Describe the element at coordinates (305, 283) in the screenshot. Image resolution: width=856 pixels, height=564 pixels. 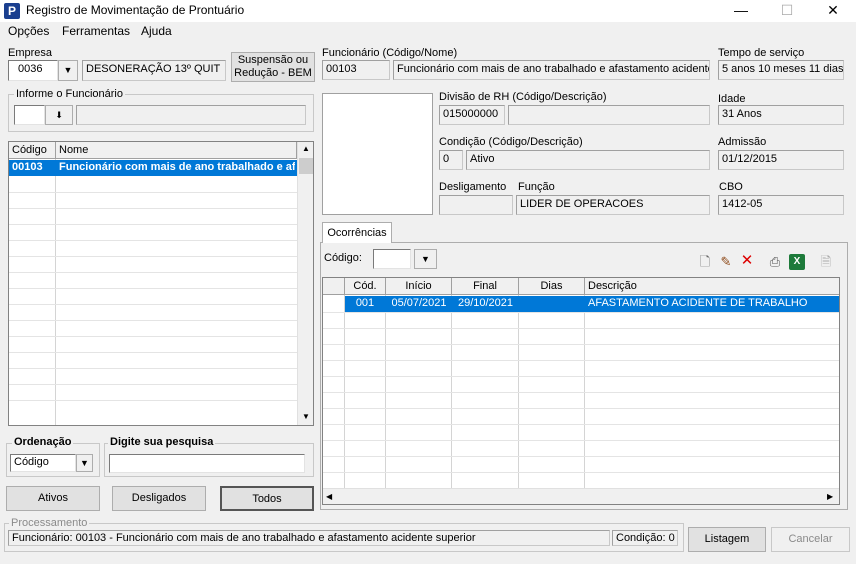
I see `employee-grid-vscrollbar: ▲ ▼` at that location.